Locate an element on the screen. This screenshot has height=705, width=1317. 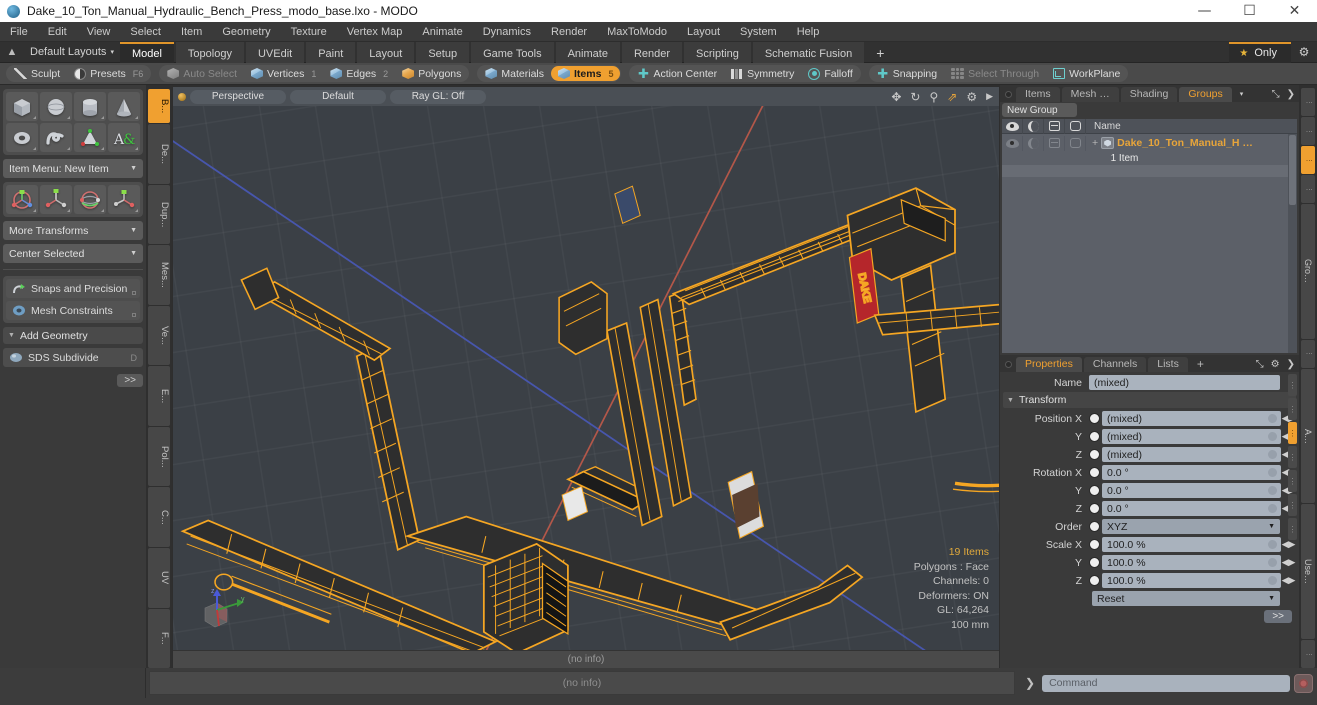
more-transforms-dropdown: More Transforms ▼ is located at coordinates (73, 230).